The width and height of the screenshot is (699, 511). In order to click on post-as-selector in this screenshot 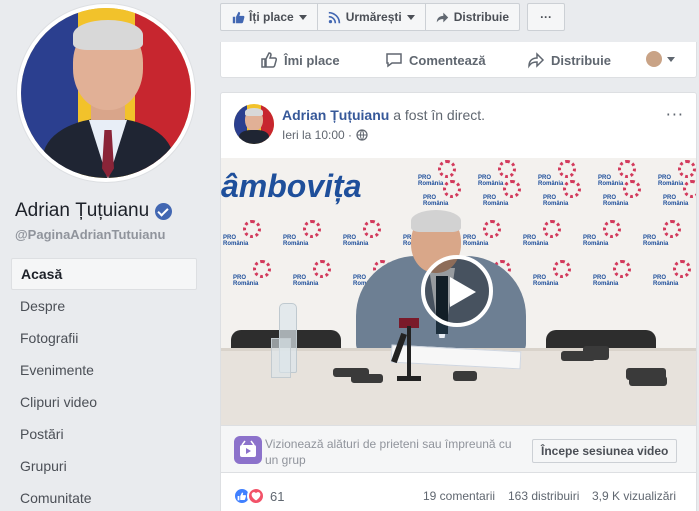, I will do `click(660, 59)`.